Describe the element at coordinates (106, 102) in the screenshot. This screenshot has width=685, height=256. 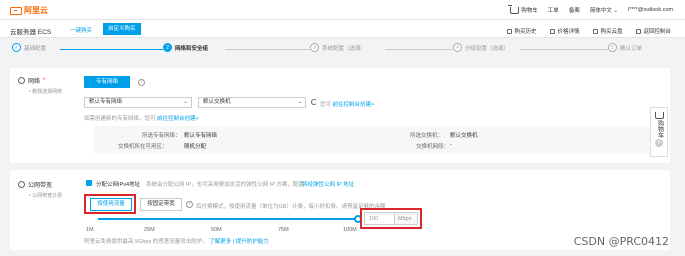
I see `vpc-select-value: 默认专有网络` at that location.